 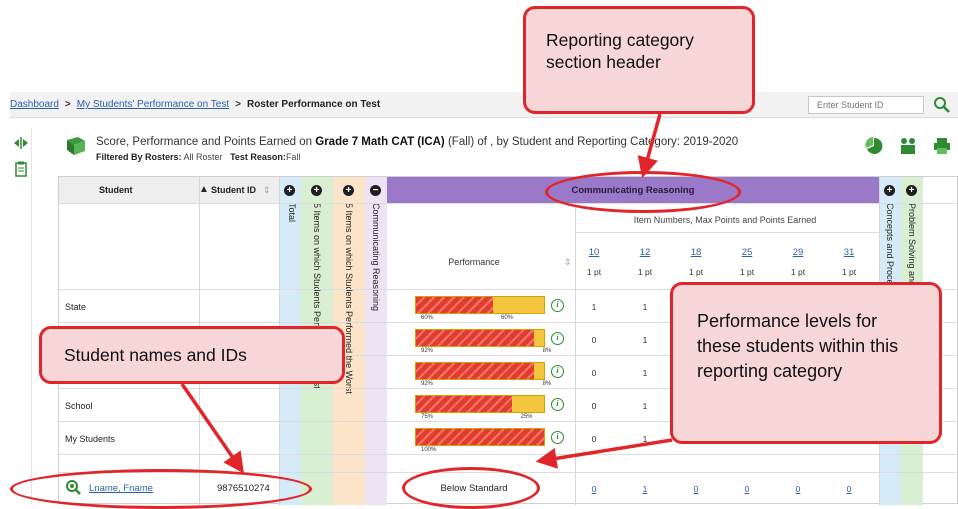 What do you see at coordinates (116, 190) in the screenshot?
I see `student-column-header: Student` at bounding box center [116, 190].